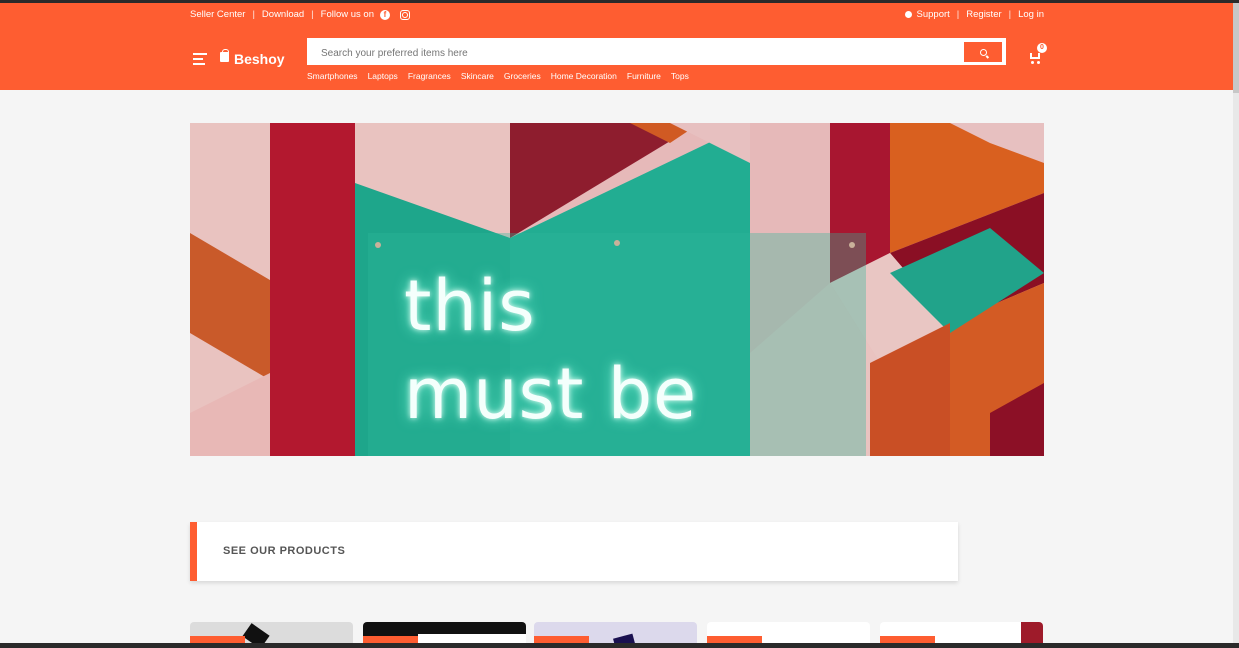  Describe the element at coordinates (404, 14) in the screenshot. I see `instagram-icon` at that location.